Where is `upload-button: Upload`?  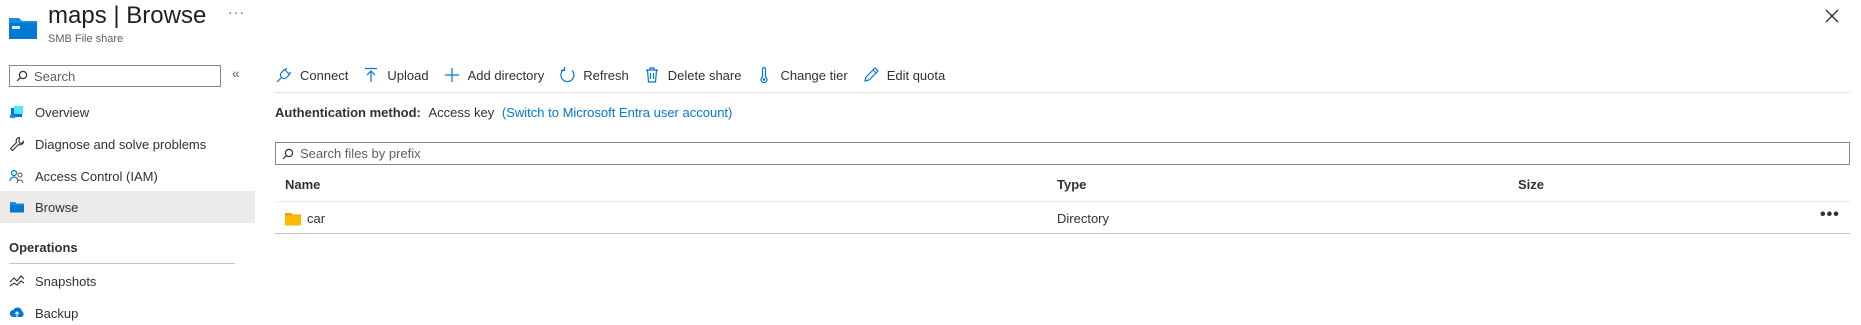
upload-button: Upload is located at coordinates (395, 75).